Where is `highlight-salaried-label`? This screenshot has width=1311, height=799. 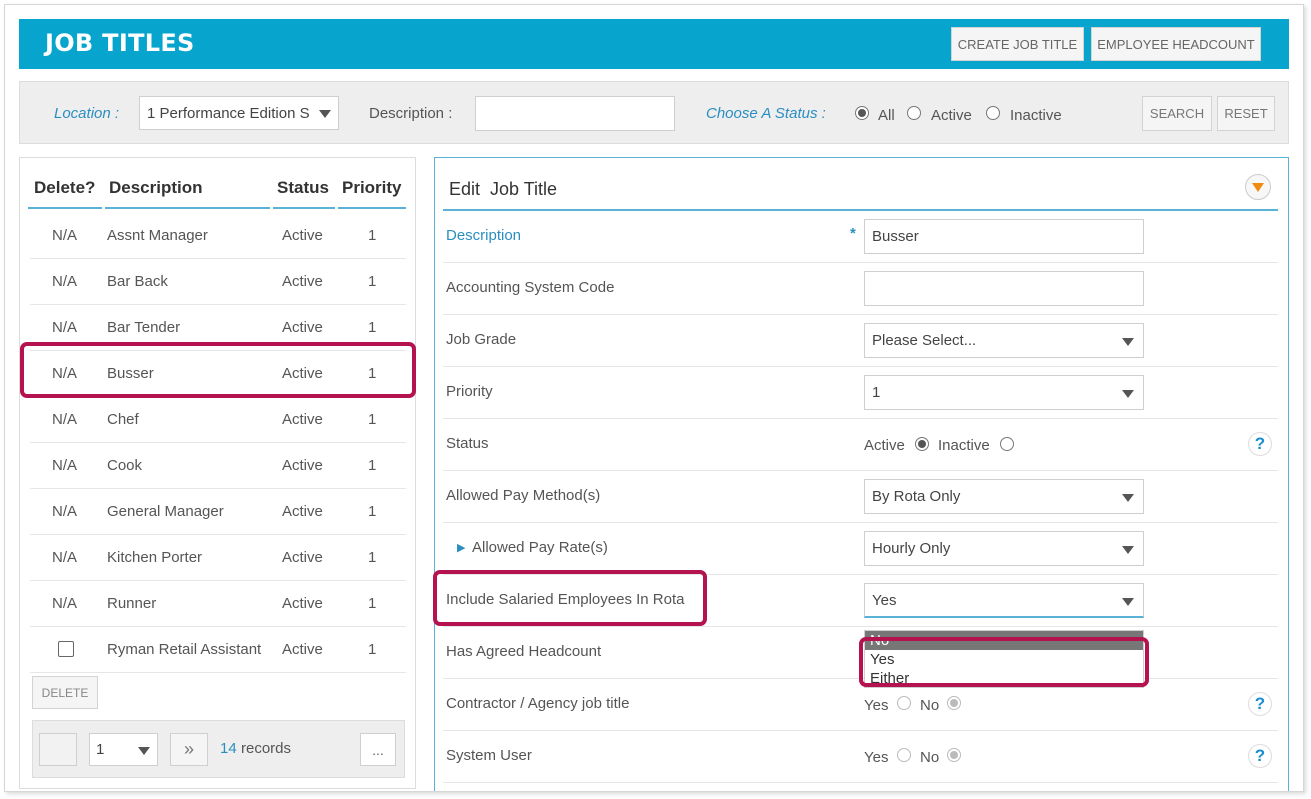
highlight-salaried-label is located at coordinates (570, 598).